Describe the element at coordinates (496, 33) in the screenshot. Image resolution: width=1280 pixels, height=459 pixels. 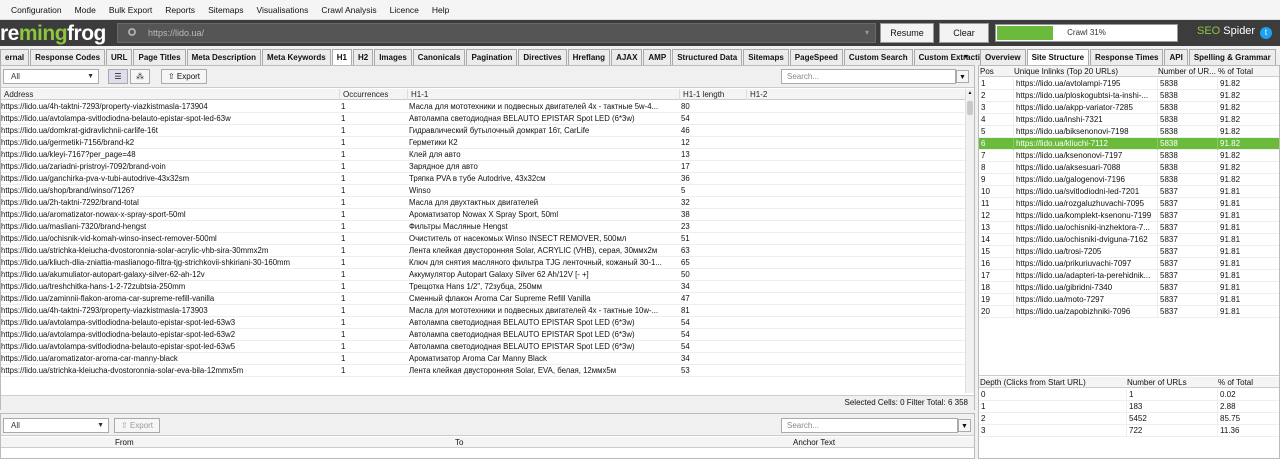
I see `url-input: https://lido.ua/ ▾` at that location.